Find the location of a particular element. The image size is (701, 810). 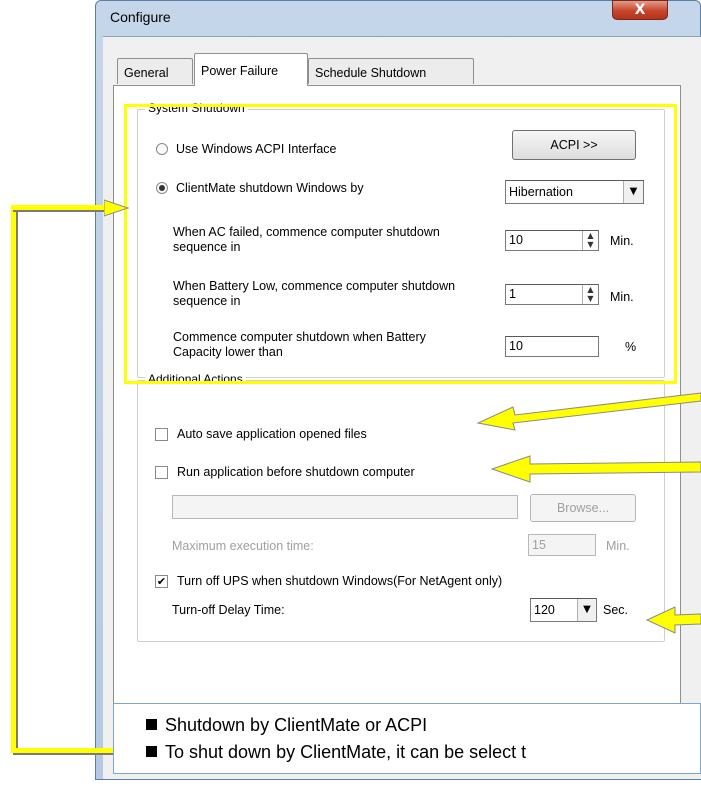

tab-general: General is located at coordinates (155, 71).